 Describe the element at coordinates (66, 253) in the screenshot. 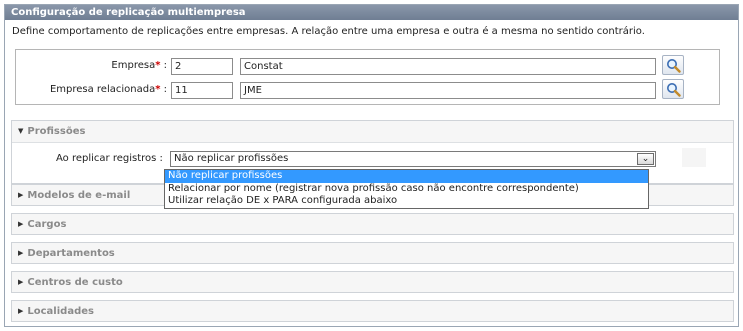

I see `section-departamentos-title: ▶ Departamentos` at that location.